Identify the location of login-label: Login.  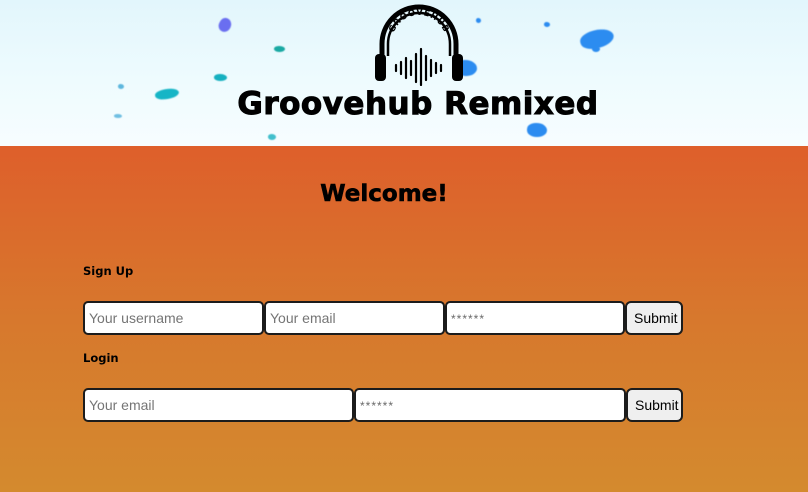
(101, 358).